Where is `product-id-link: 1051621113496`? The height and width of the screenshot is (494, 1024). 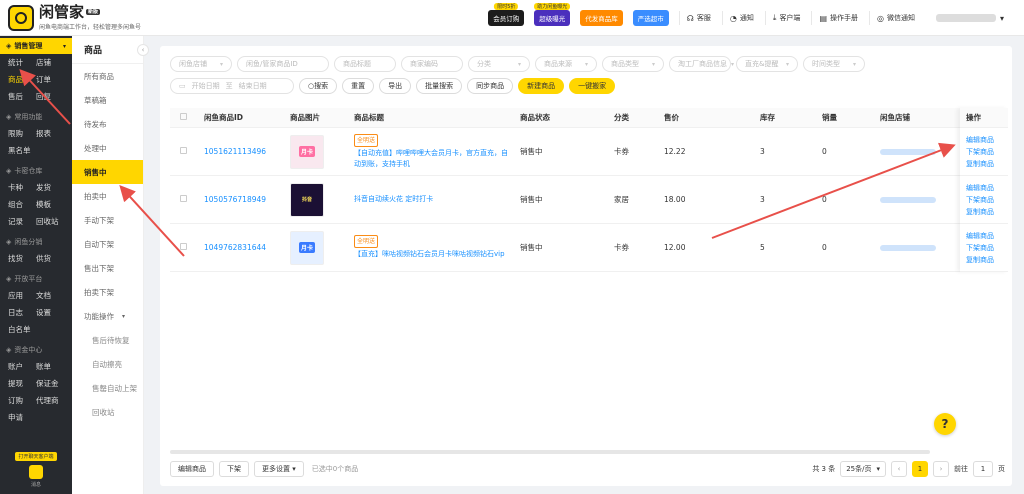
product-id-link: 1051621113496 is located at coordinates (237, 151).